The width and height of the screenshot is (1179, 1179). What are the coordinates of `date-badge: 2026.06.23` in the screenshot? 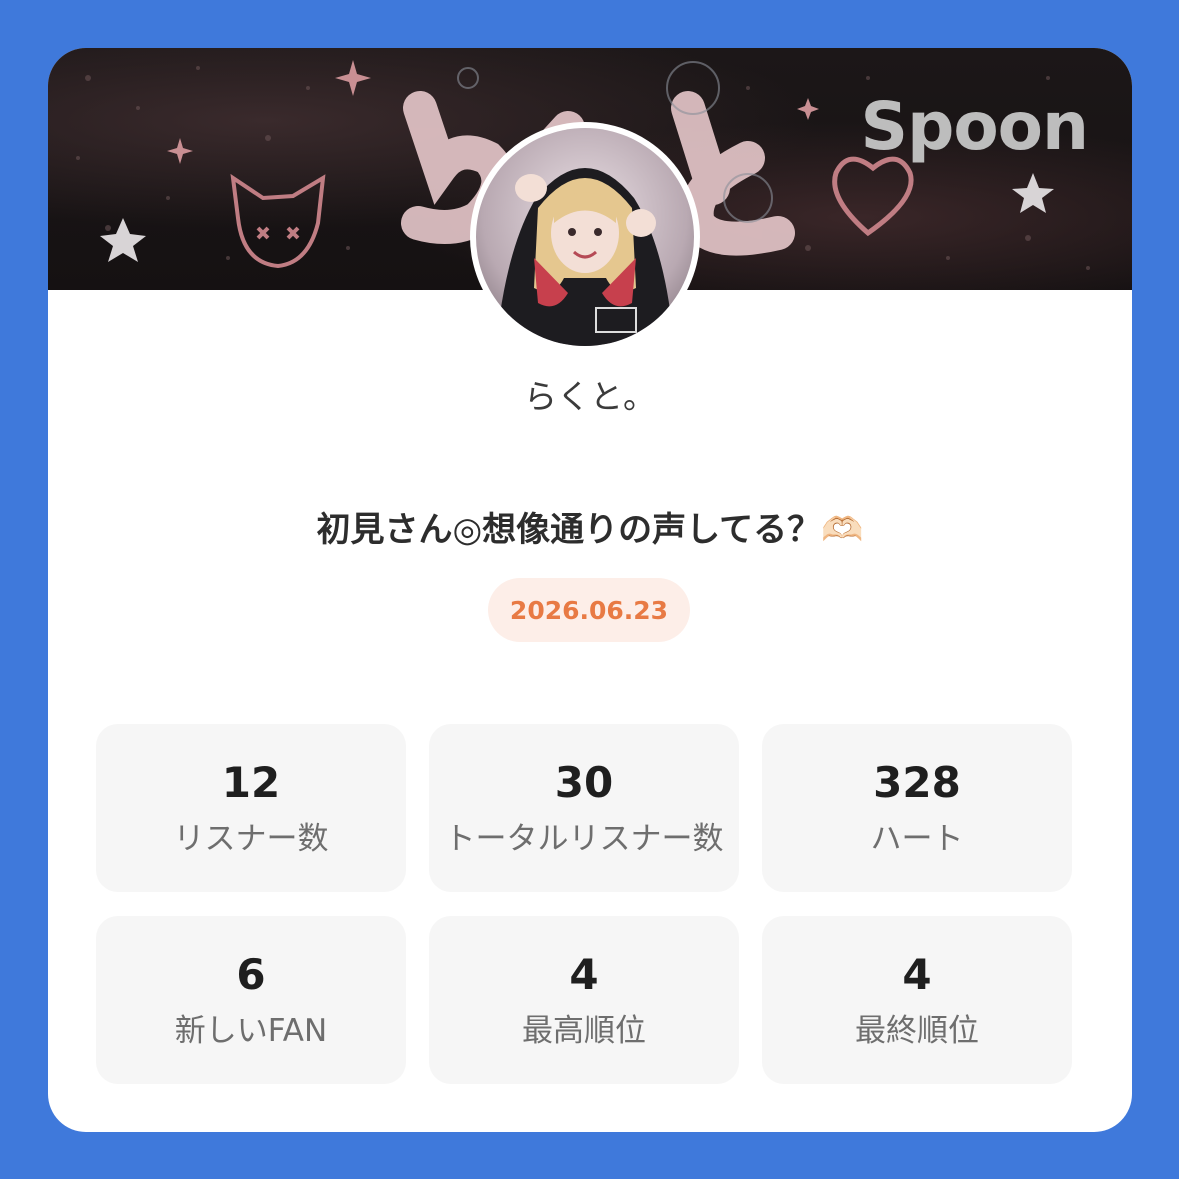 It's located at (589, 610).